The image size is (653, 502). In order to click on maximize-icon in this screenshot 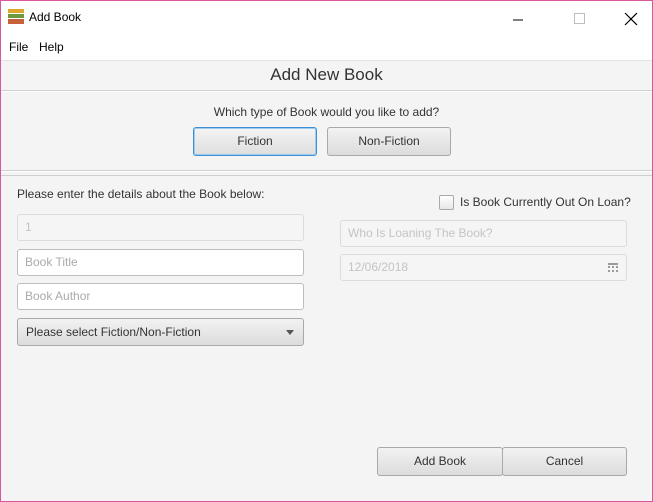, I will do `click(579, 18)`.